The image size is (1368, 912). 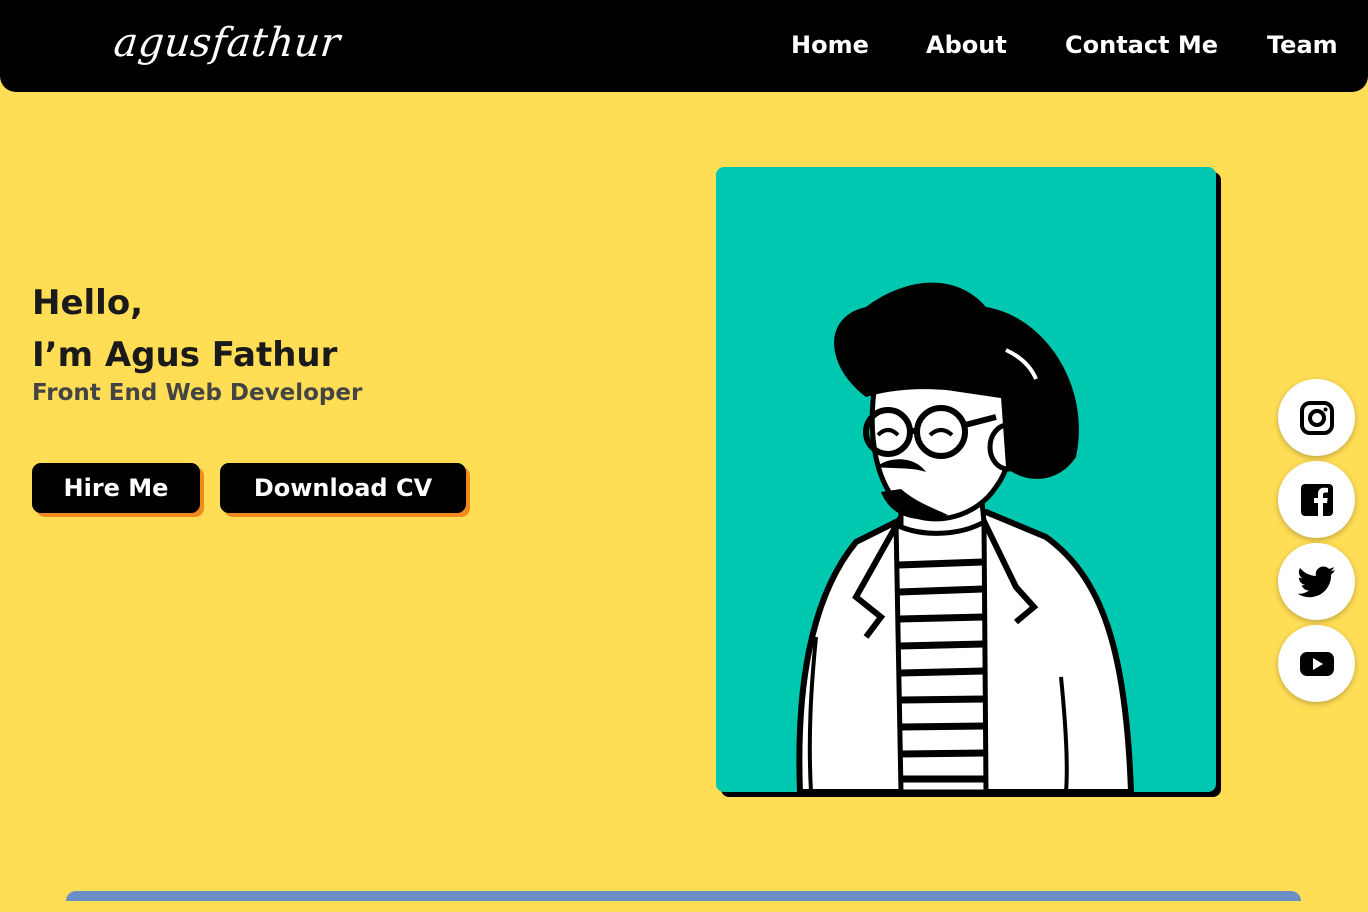 What do you see at coordinates (185, 355) in the screenshot?
I see `greeting-line-2: I’m Agus Fathur` at bounding box center [185, 355].